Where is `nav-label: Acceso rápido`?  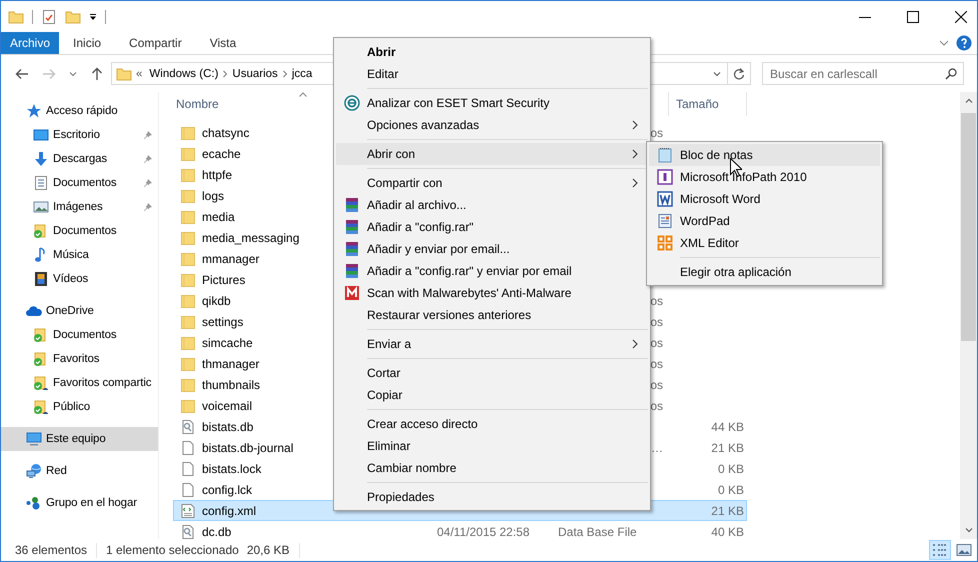
nav-label: Acceso rápido is located at coordinates (82, 111).